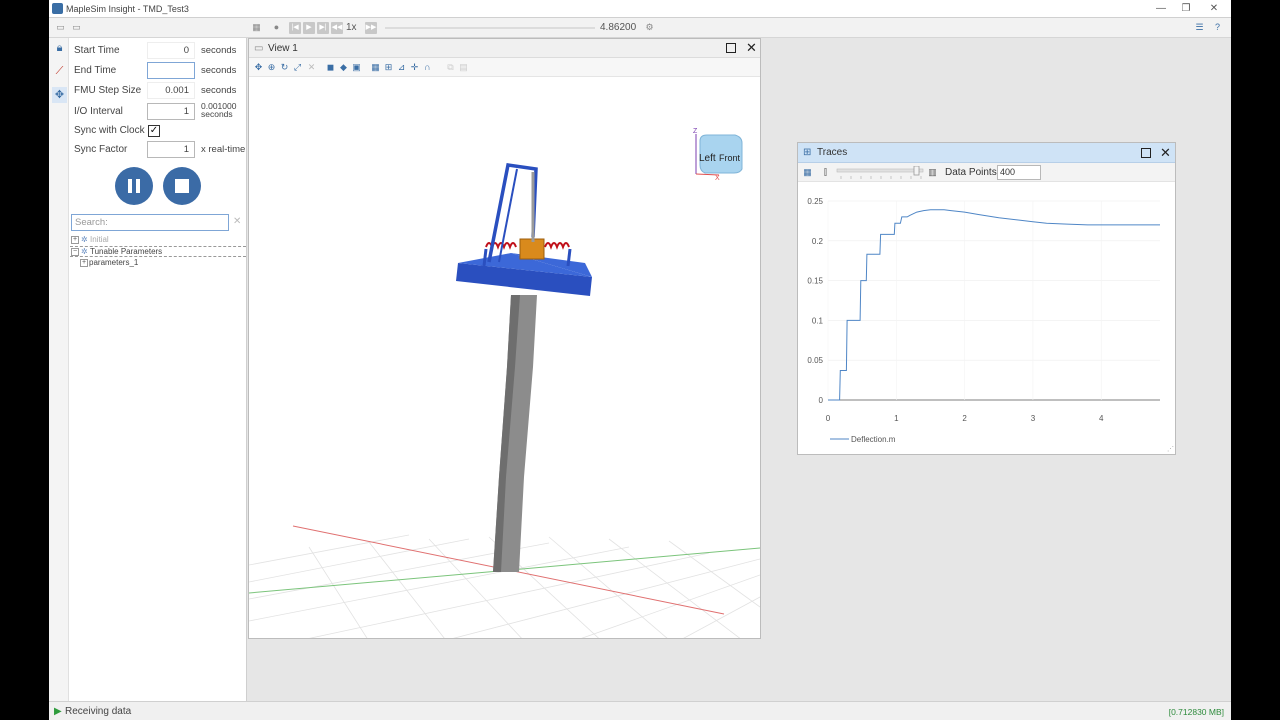  Describe the element at coordinates (309, 28) in the screenshot. I see `play-button: ▶` at that location.